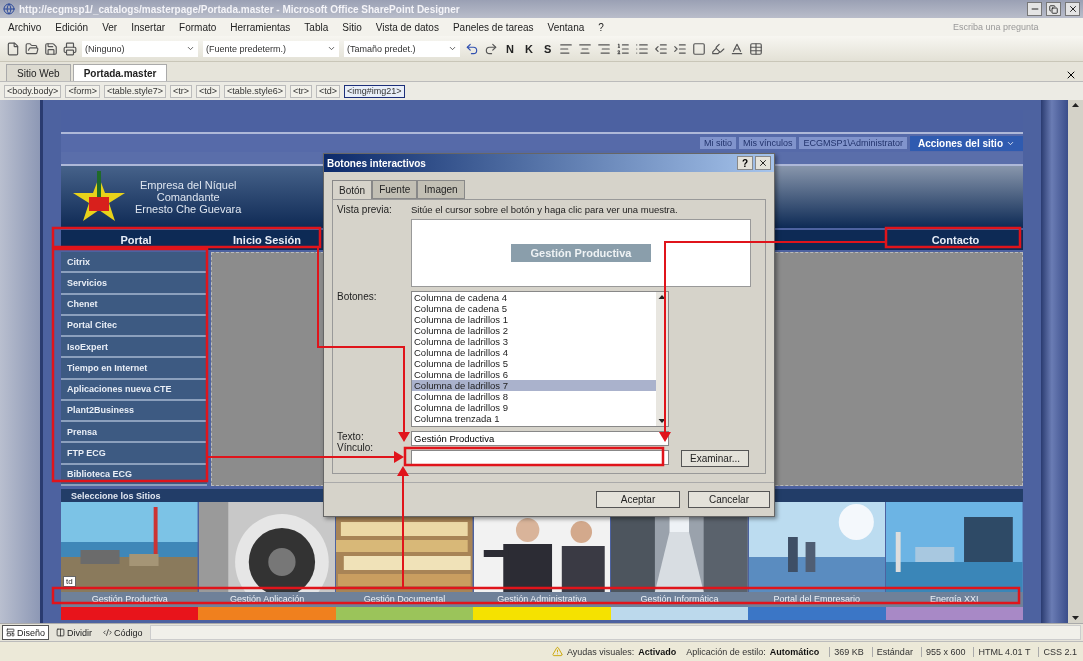 The height and width of the screenshot is (661, 1083). Describe the element at coordinates (615, 632) in the screenshot. I see `horizontal-scrollbar` at that location.